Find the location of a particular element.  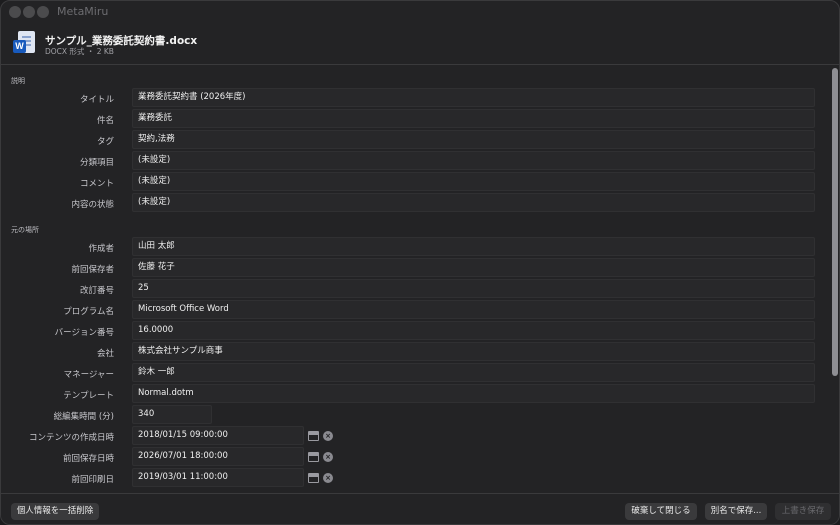

field-label-revision: 改訂番号 is located at coordinates (96, 291).